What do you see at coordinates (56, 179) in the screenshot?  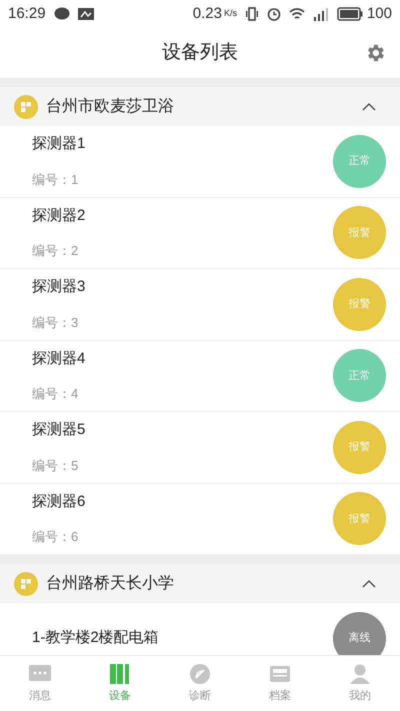 I see `device-number: 编号：1` at bounding box center [56, 179].